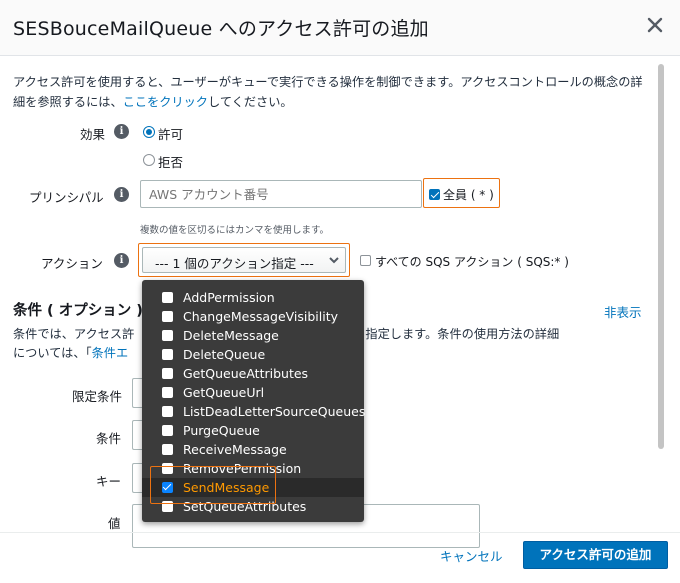  I want to click on conditions-title: 条件 ( オプション ), so click(78, 311).